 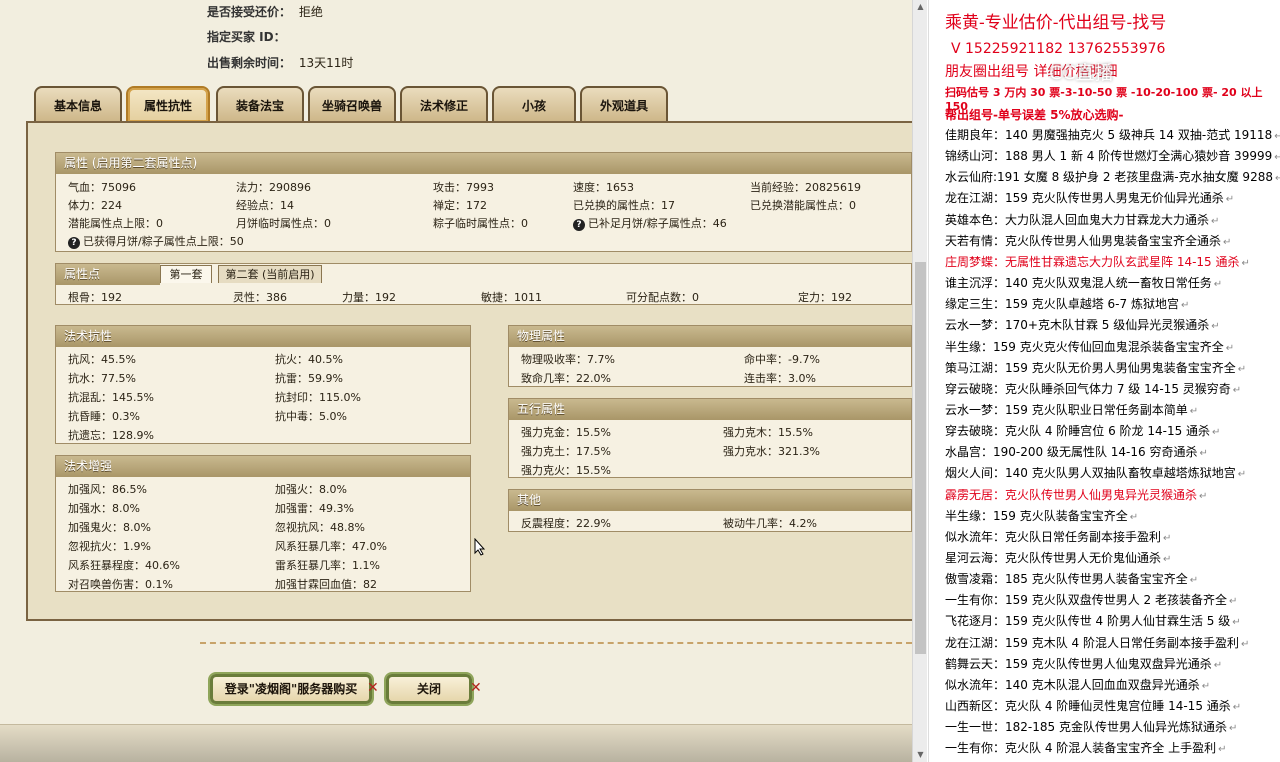 What do you see at coordinates (1036, 515) in the screenshot?
I see `listing-text: 半生缘：159 克火队装备宝宝齐全` at bounding box center [1036, 515].